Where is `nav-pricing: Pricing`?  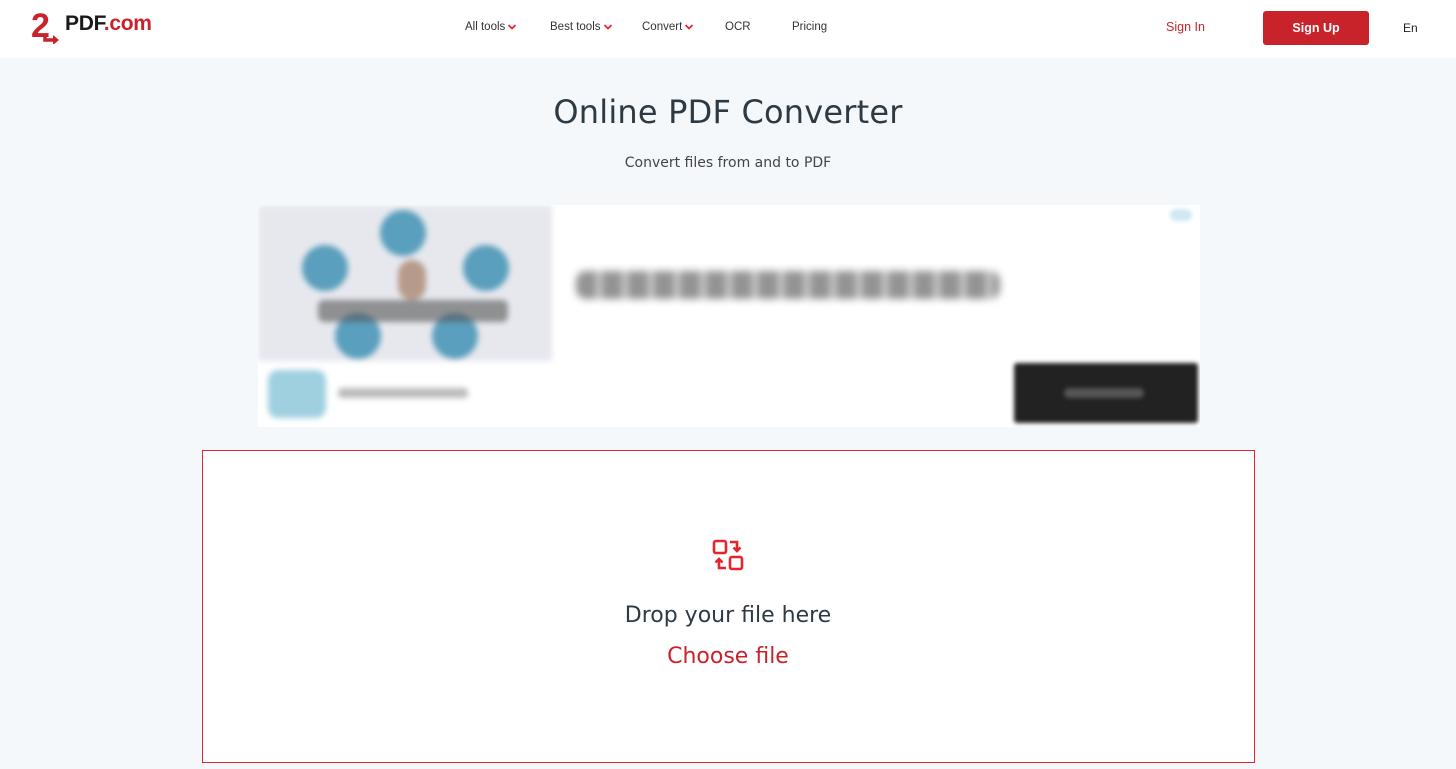
nav-pricing: Pricing is located at coordinates (809, 27).